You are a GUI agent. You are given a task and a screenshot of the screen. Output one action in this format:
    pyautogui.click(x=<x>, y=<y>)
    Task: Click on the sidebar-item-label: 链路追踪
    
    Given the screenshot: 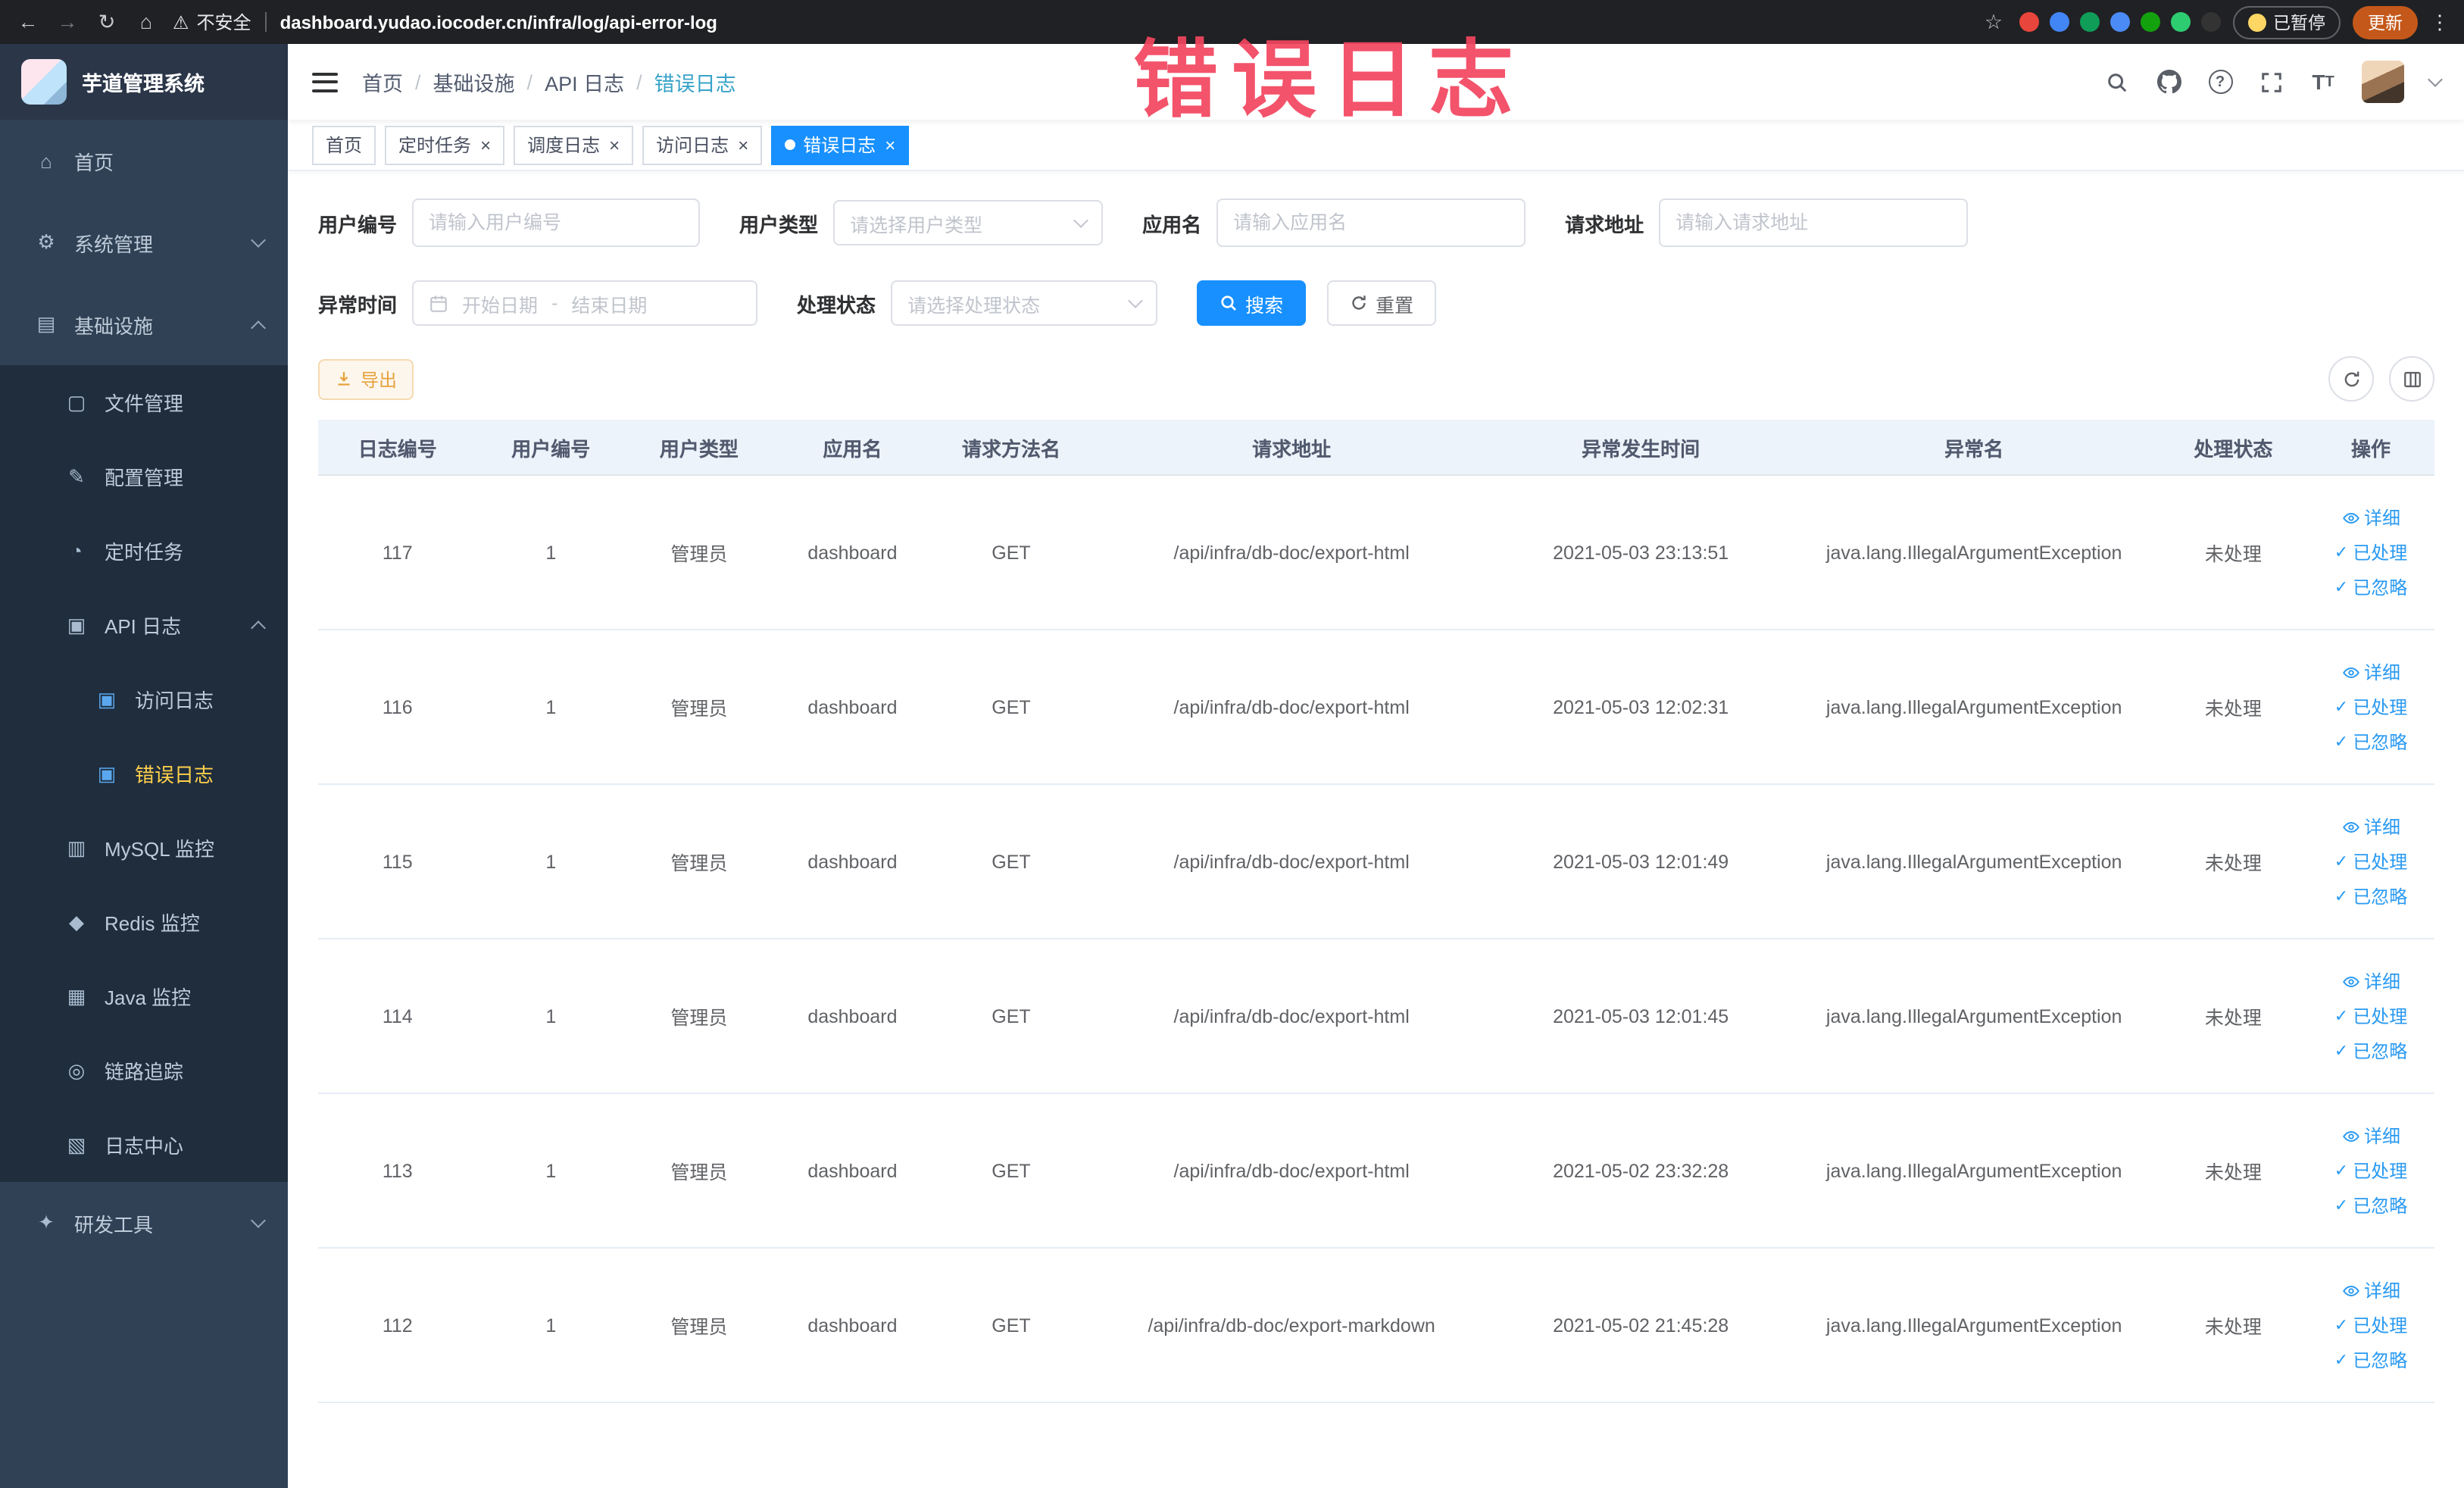 What is the action you would take?
    pyautogui.click(x=144, y=1072)
    